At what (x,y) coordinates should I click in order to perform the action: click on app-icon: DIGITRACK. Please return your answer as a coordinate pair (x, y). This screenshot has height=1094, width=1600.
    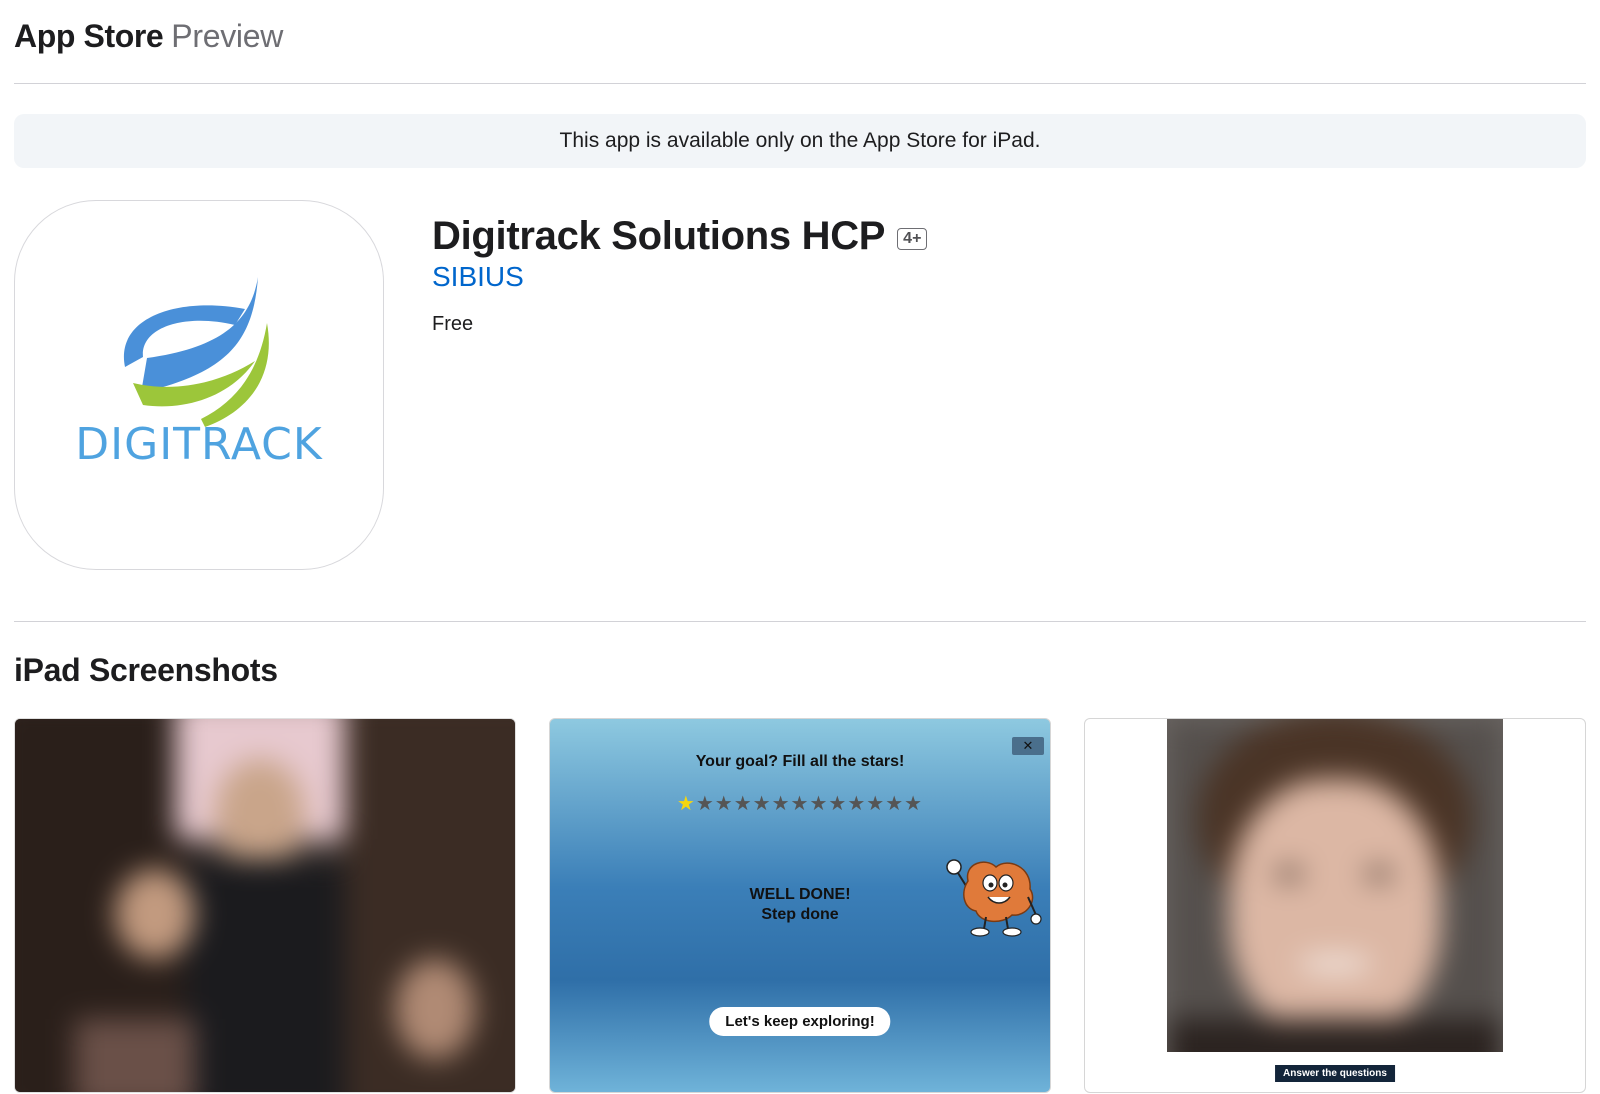
    Looking at the image, I should click on (199, 385).